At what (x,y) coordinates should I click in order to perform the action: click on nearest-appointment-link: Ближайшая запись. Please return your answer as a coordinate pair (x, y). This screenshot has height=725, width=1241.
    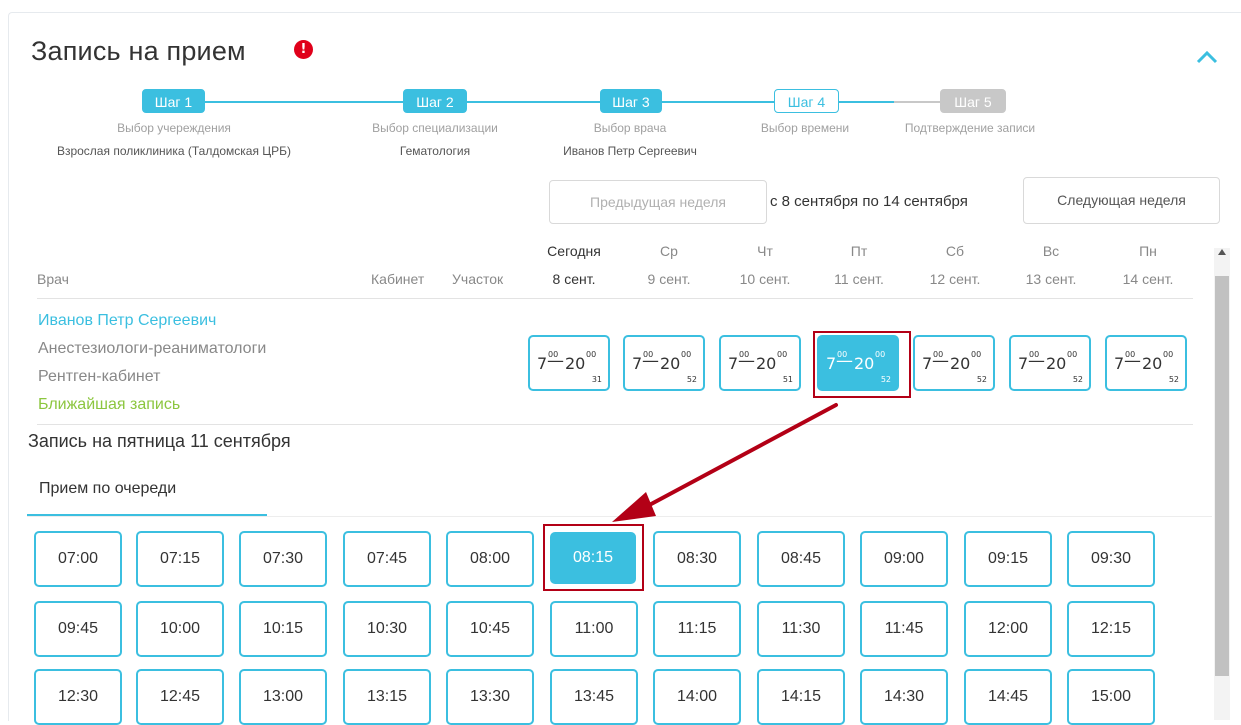
    Looking at the image, I should click on (109, 405).